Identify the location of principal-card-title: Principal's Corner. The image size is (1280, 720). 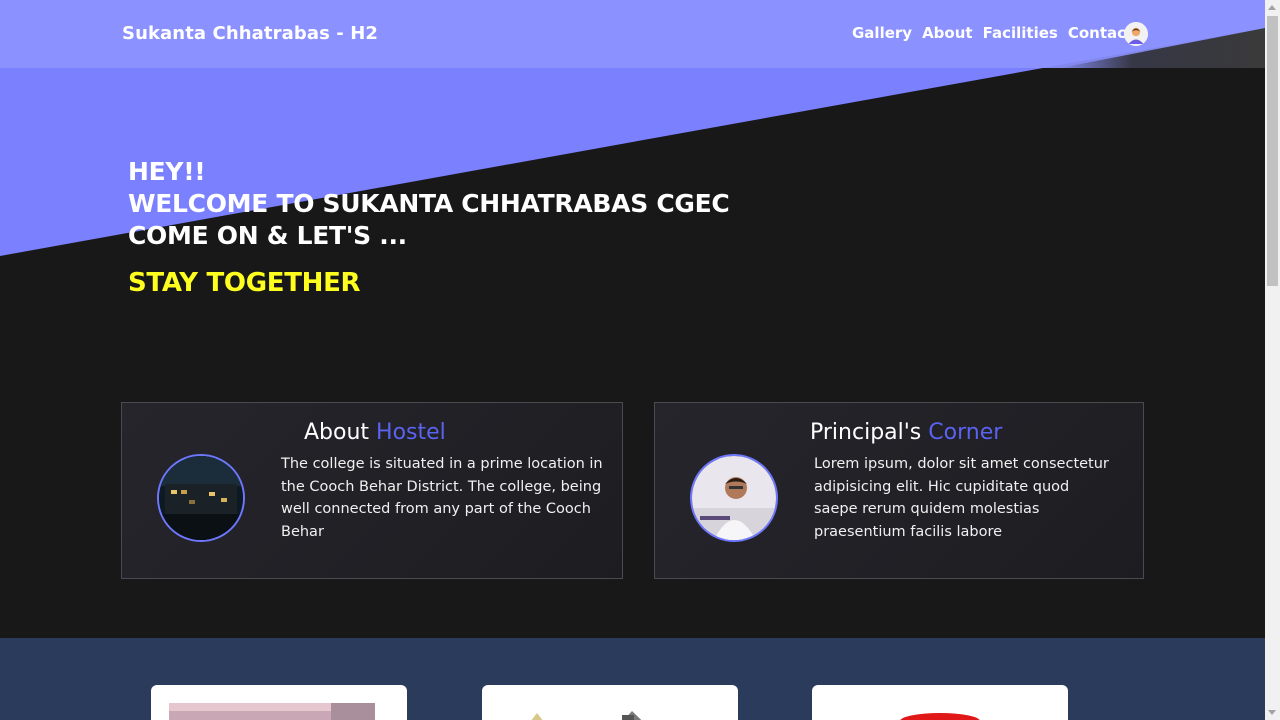
(906, 432).